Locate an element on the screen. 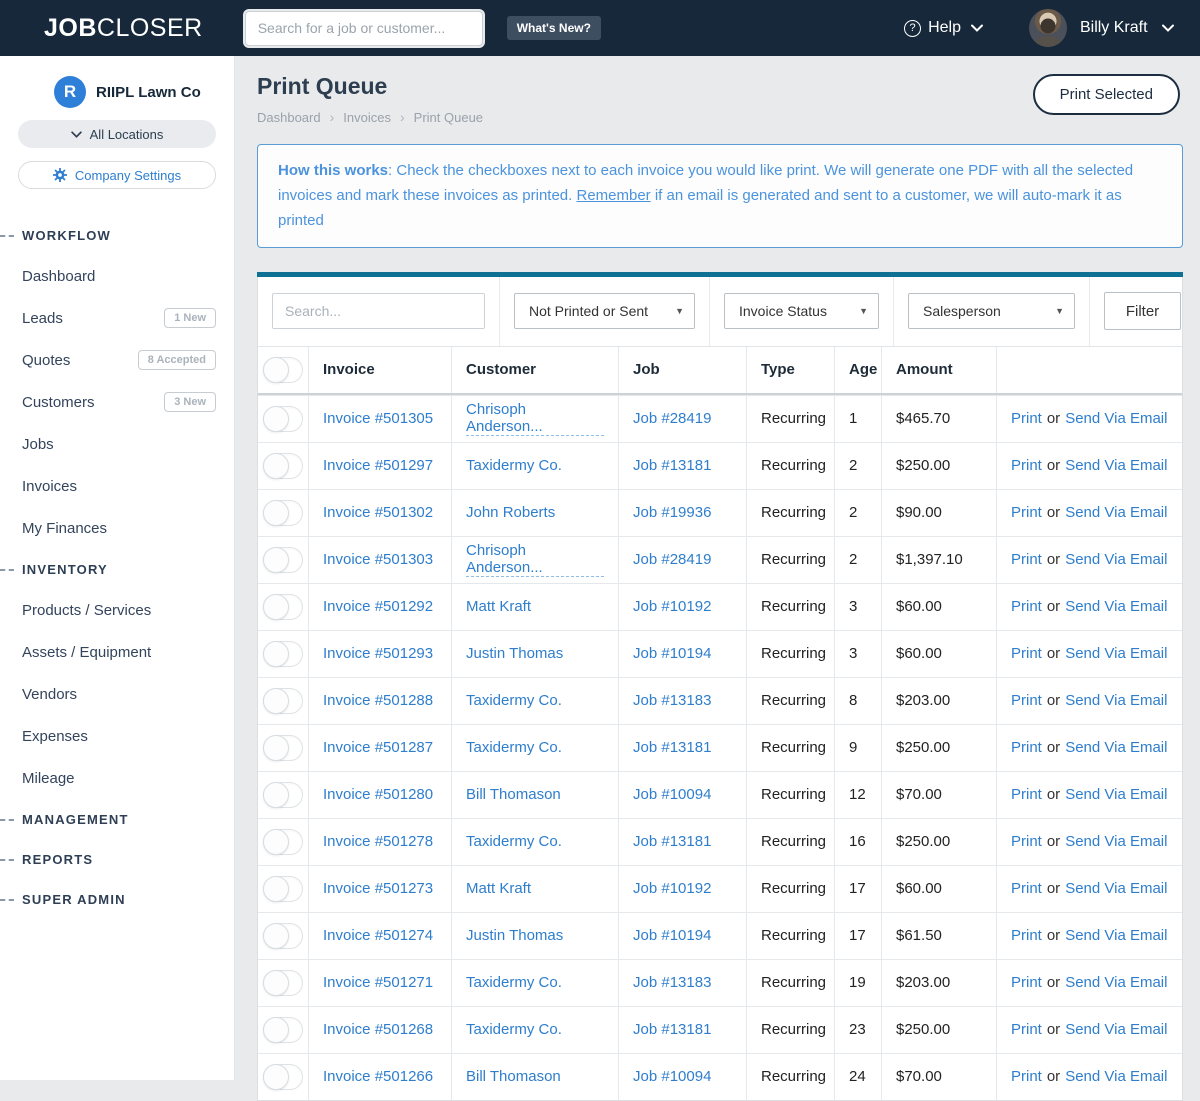  invoice-link: Invoice #501278 is located at coordinates (378, 841).